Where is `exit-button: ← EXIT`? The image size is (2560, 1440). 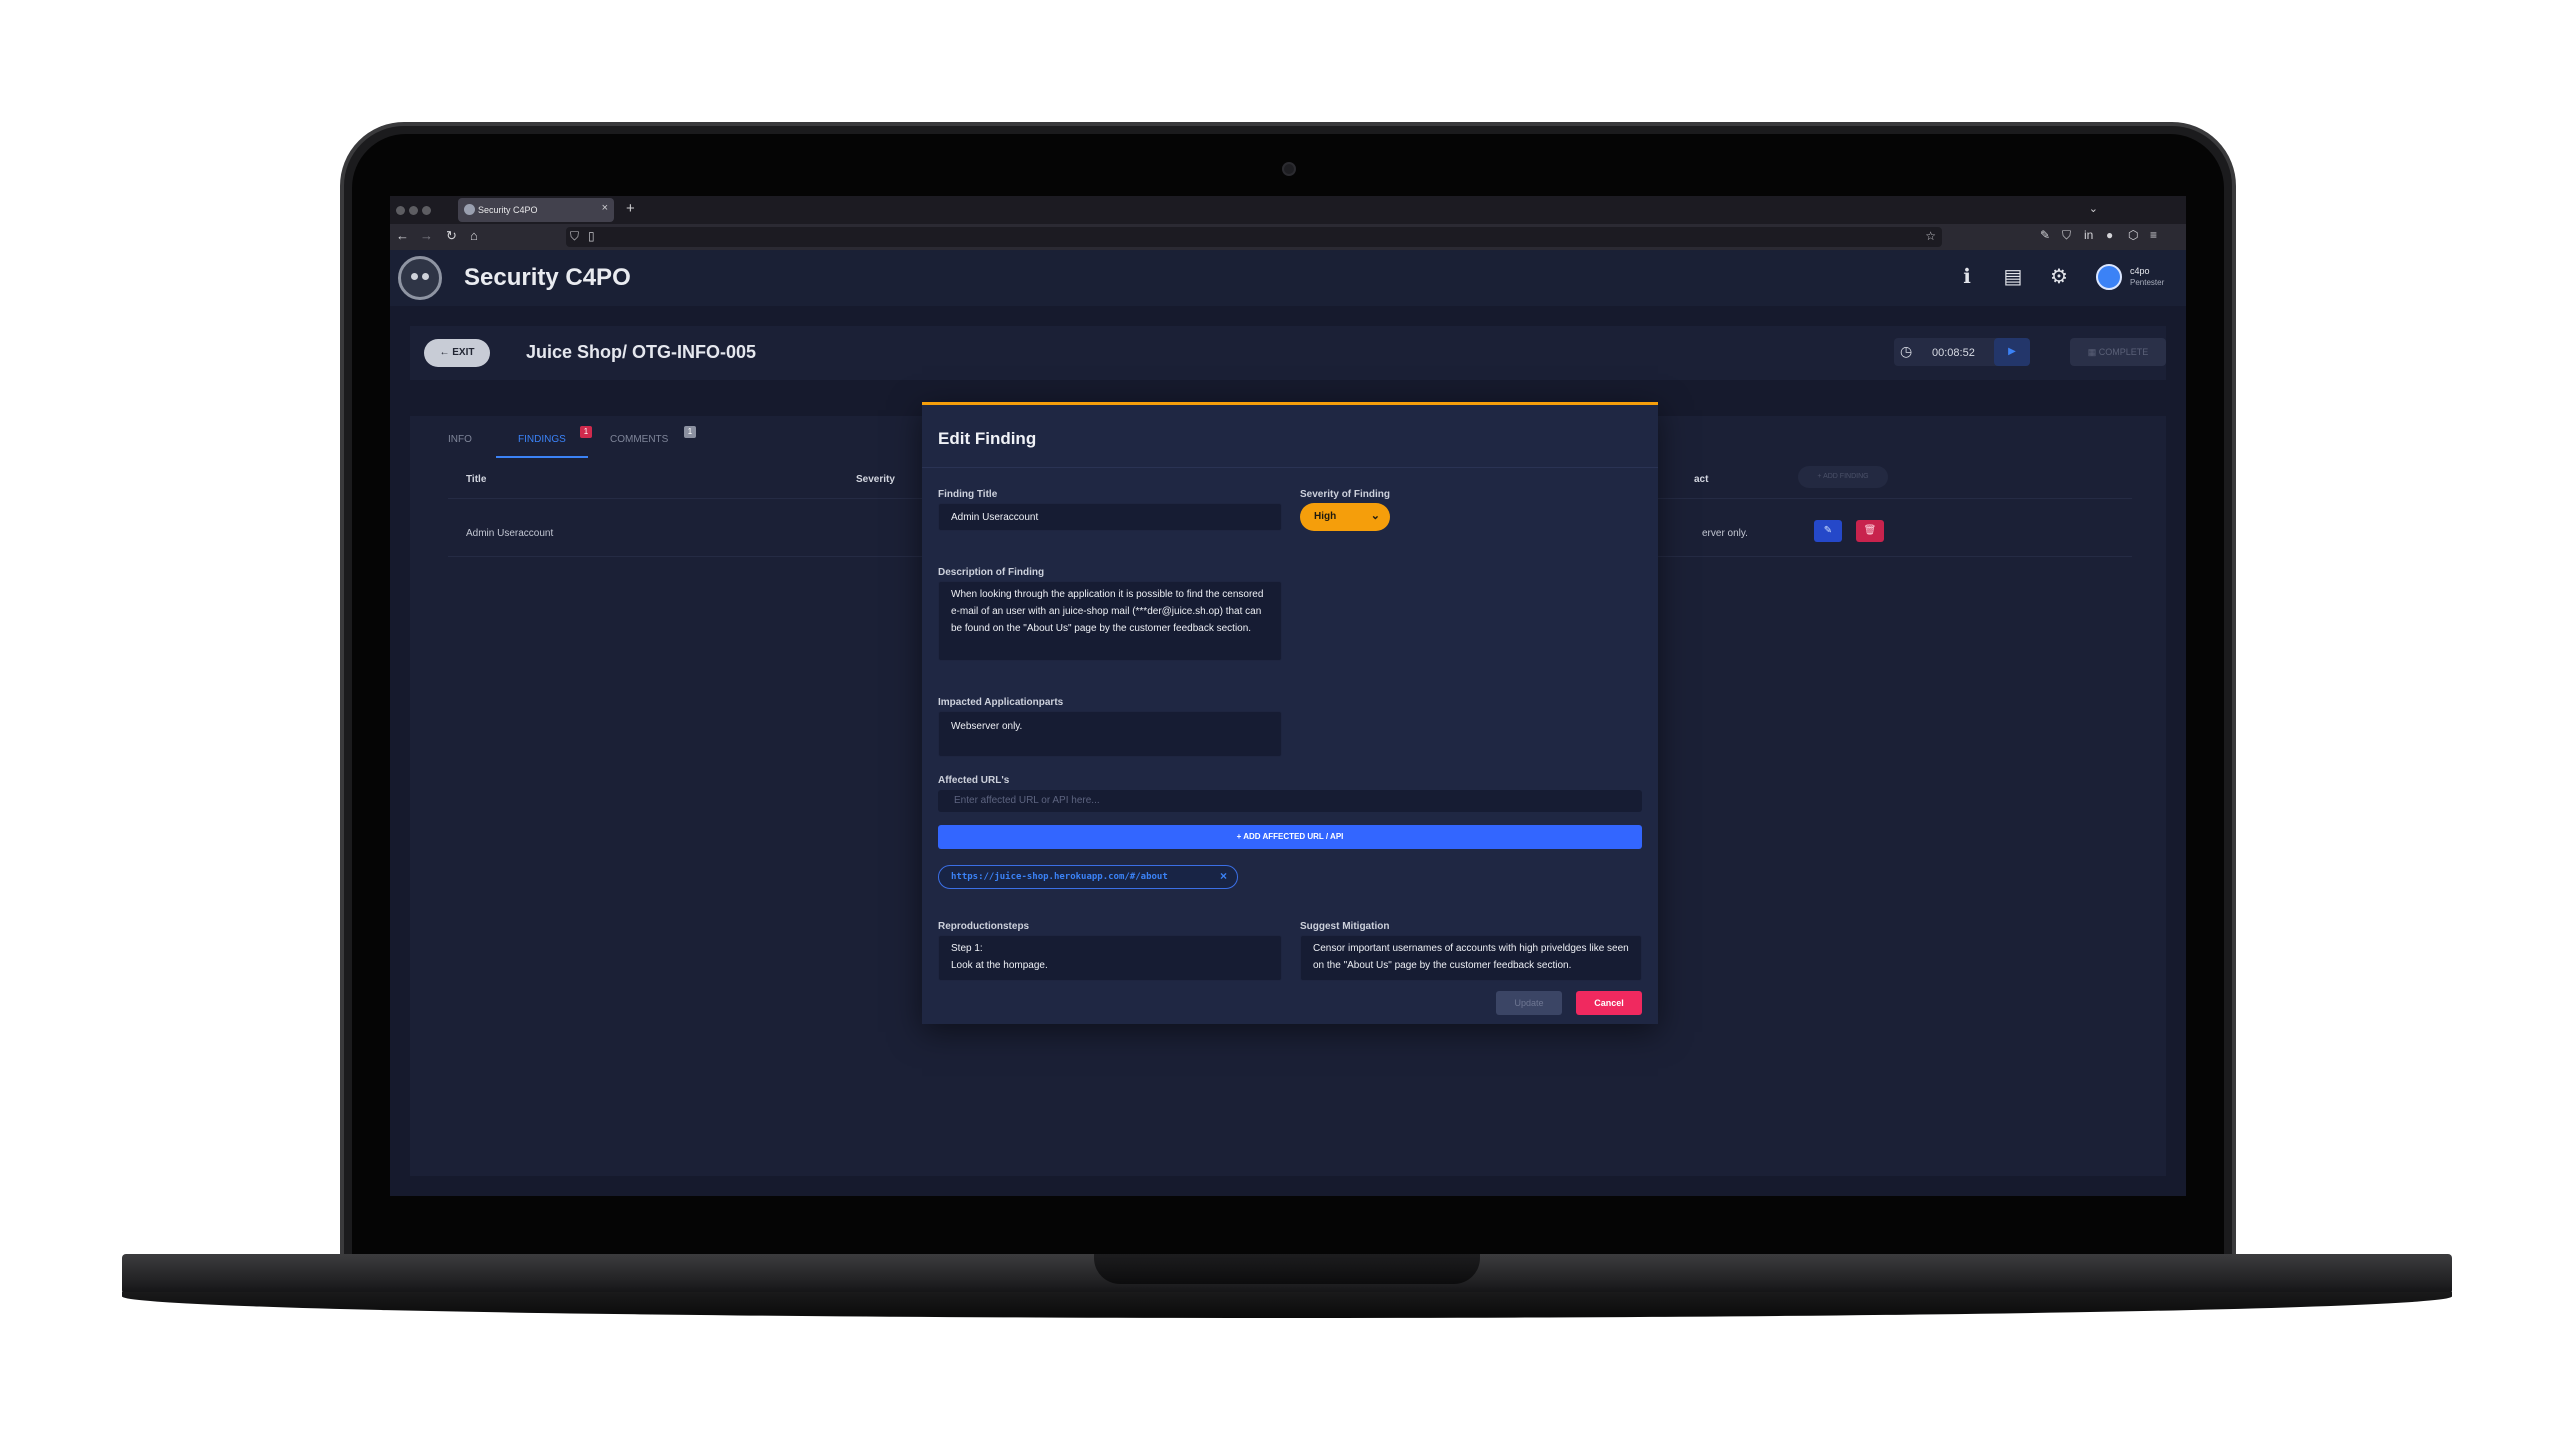
exit-button: ← EXIT is located at coordinates (457, 353).